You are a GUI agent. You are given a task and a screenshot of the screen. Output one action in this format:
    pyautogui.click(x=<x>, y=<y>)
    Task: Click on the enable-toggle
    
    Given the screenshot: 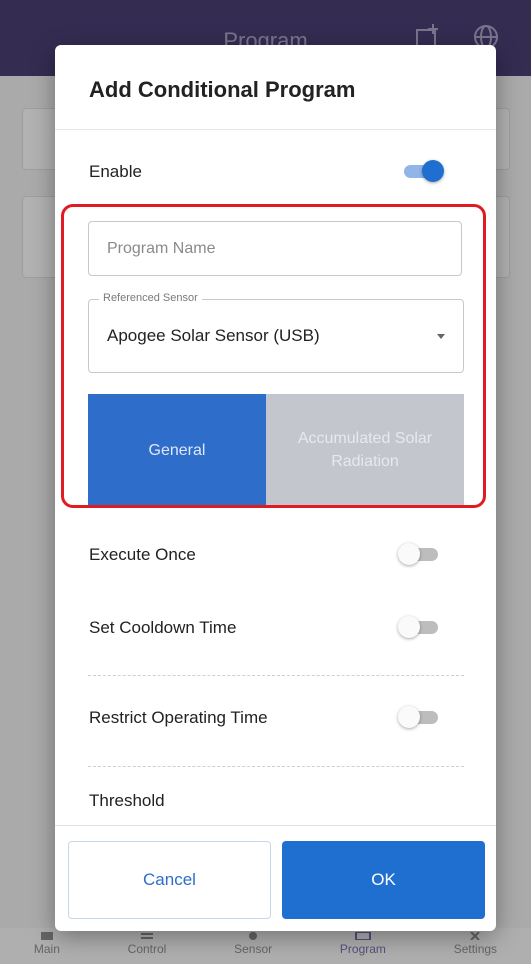 What is the action you would take?
    pyautogui.click(x=422, y=171)
    